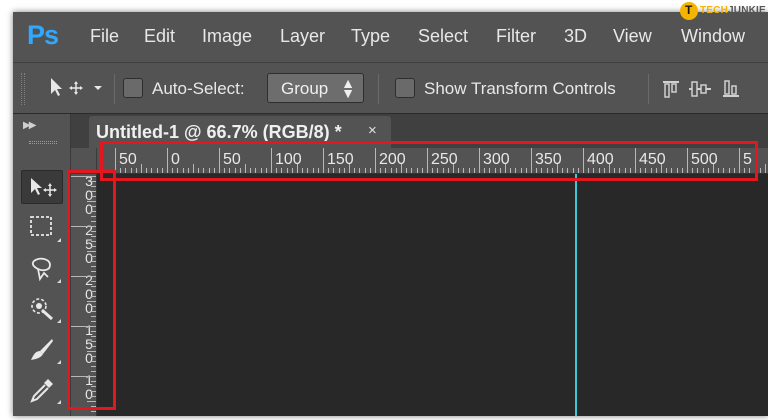 The image size is (768, 420). I want to click on menu-window: Window, so click(713, 36).